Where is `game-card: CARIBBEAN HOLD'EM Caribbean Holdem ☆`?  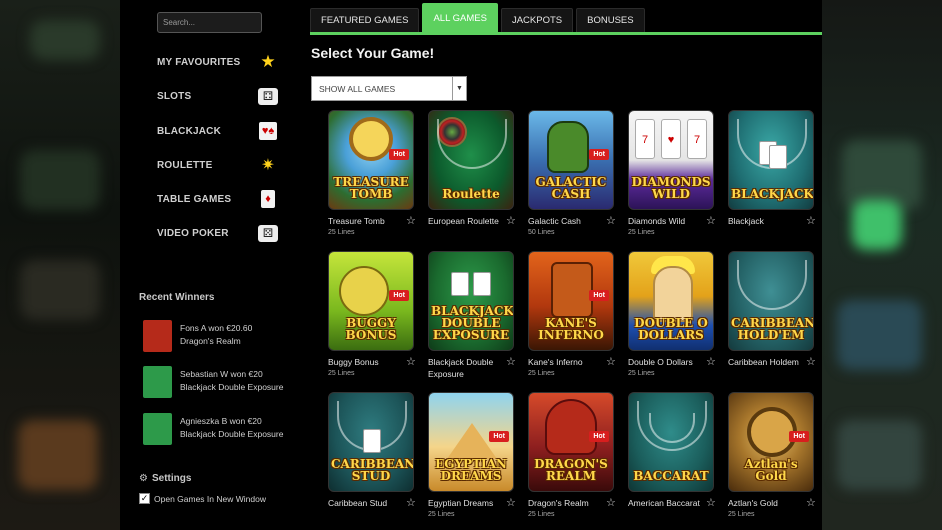 game-card: CARIBBEAN HOLD'EM Caribbean Holdem ☆ is located at coordinates (775, 318).